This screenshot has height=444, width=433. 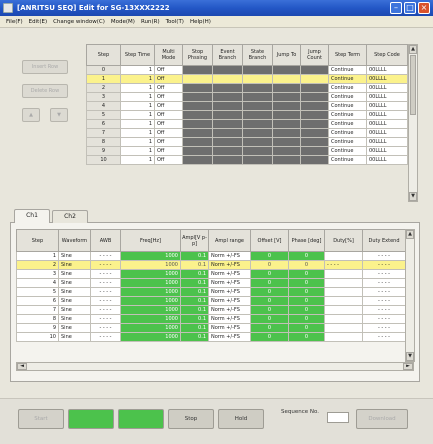 I want to click on menu-item: Help(H), so click(x=200, y=22).